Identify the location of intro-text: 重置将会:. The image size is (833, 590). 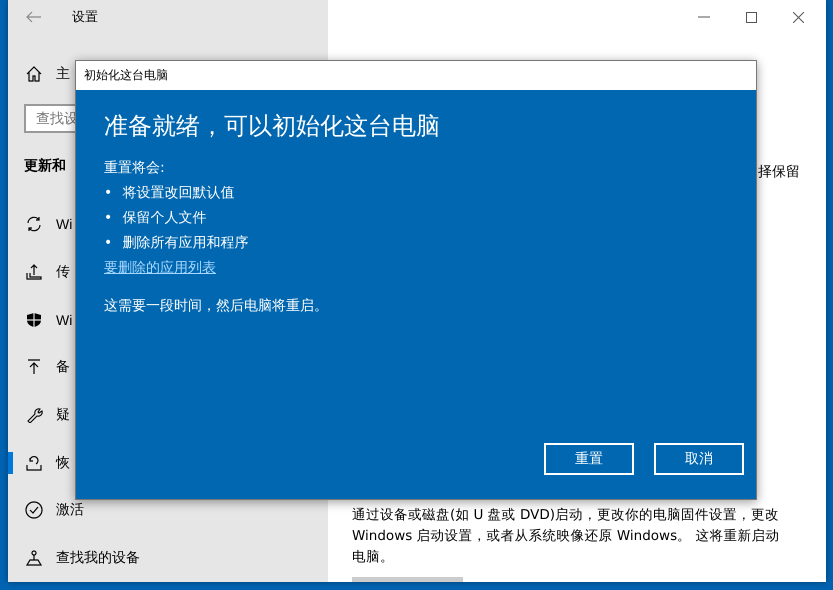
(135, 168).